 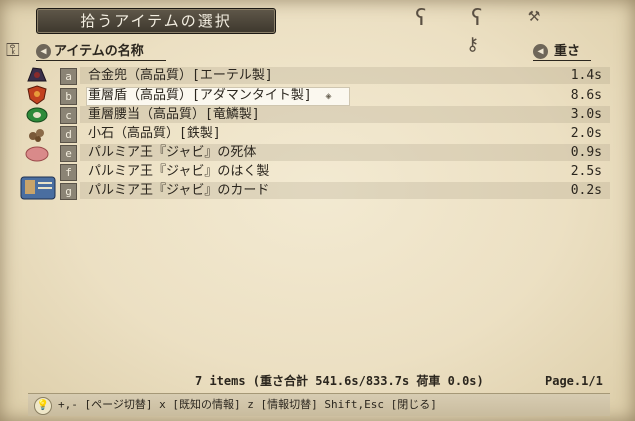 I want to click on card-icon, so click(x=38, y=188).